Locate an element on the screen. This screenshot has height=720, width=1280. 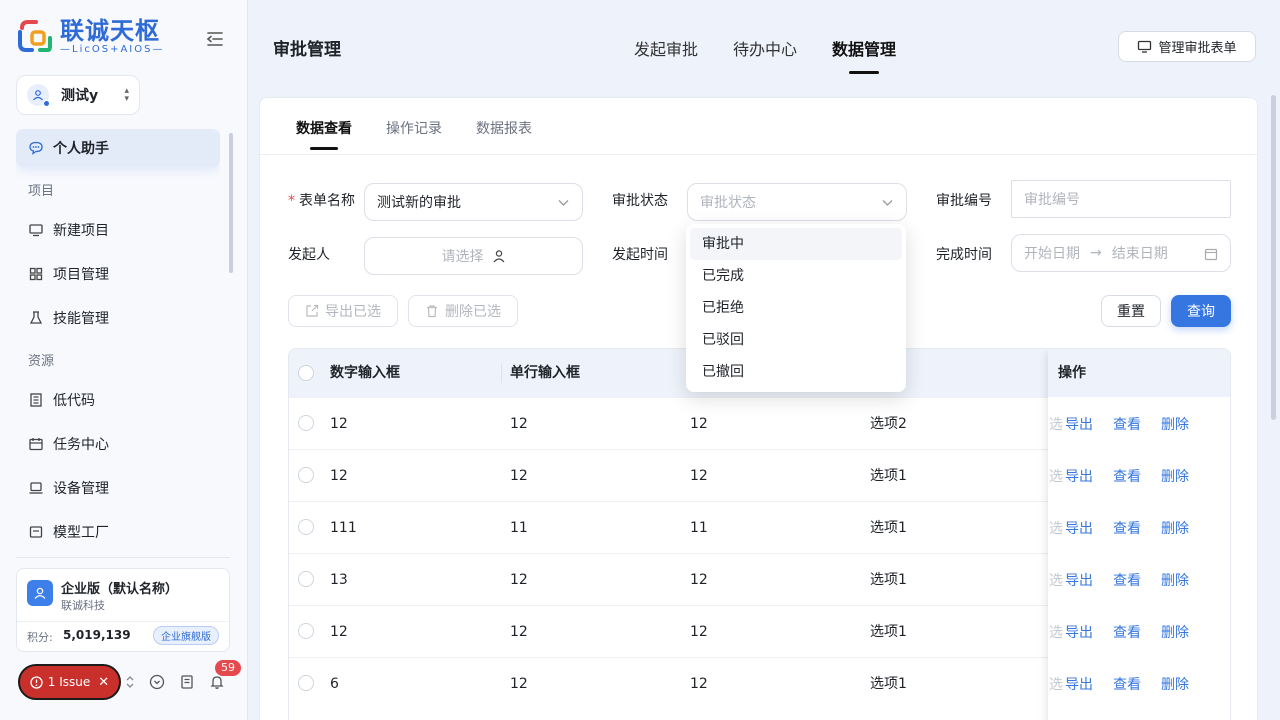
status-option: 已撤回 is located at coordinates (796, 372).